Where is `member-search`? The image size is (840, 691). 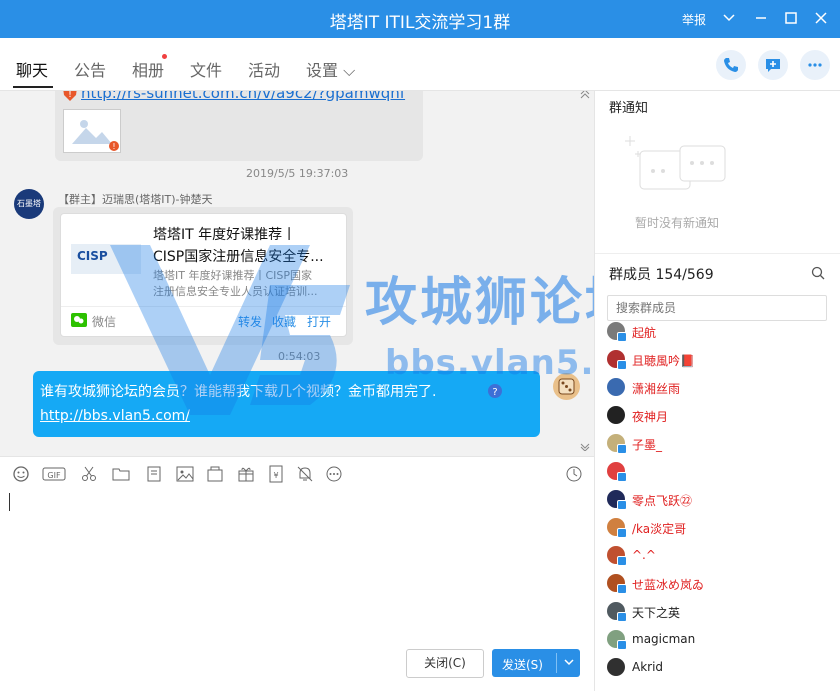
member-search is located at coordinates (717, 308).